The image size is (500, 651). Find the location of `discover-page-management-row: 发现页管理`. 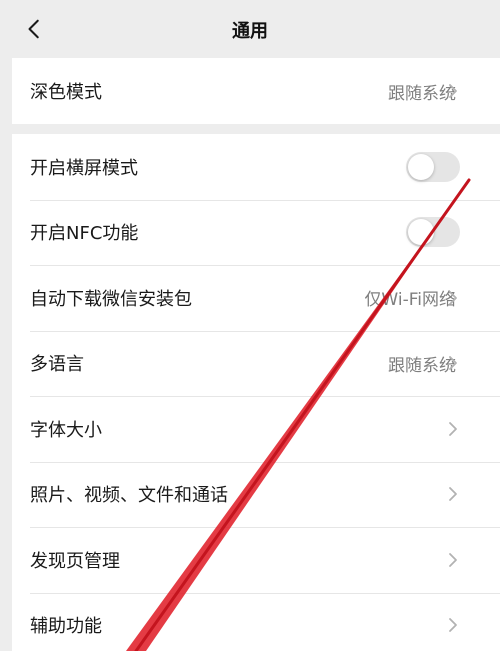

discover-page-management-row: 发现页管理 is located at coordinates (256, 560).